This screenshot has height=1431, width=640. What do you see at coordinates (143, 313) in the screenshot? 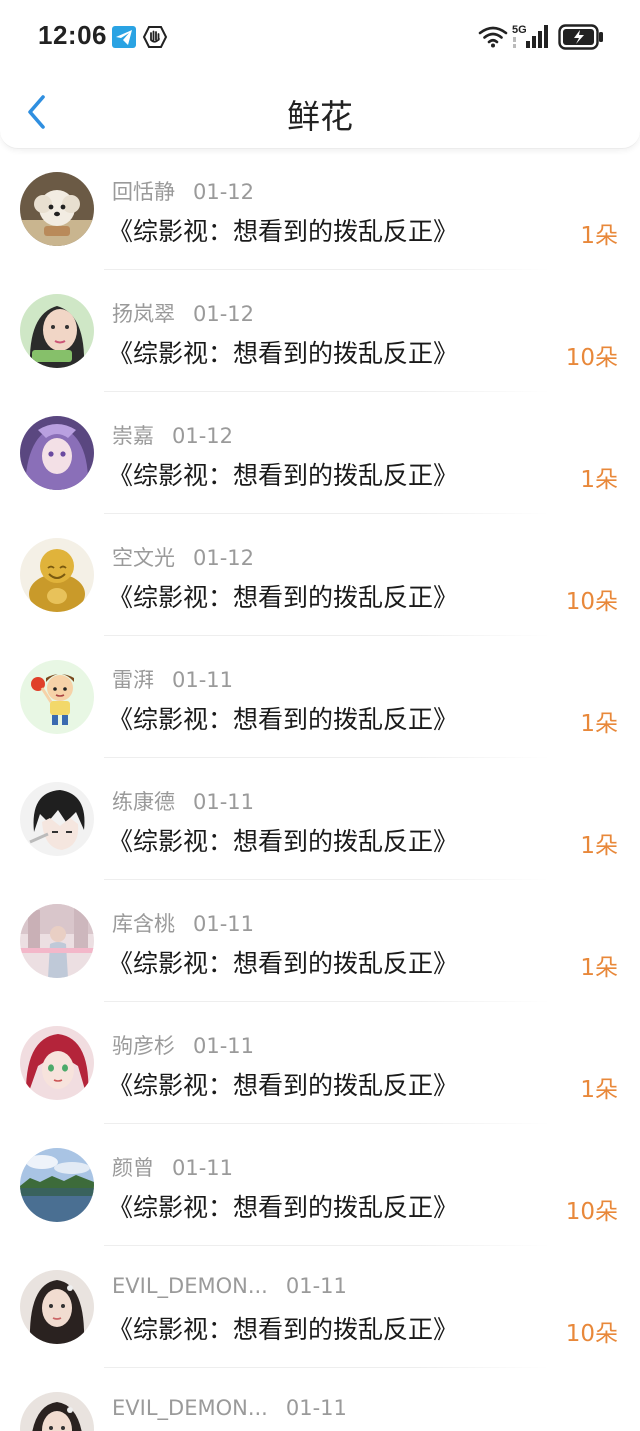
I see `user-name: 扬岚翠` at bounding box center [143, 313].